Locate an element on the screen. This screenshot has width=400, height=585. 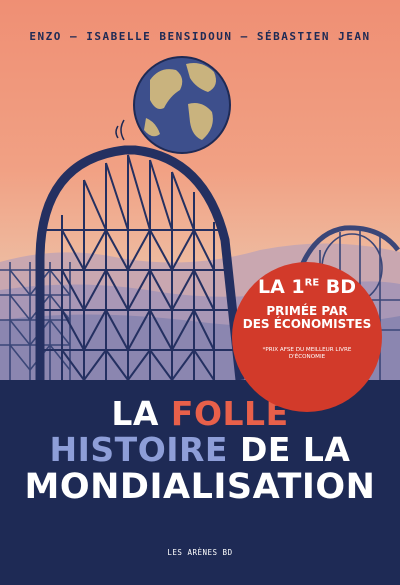
title-line-2: HISTOIRE DE LA is located at coordinates (200, 449).